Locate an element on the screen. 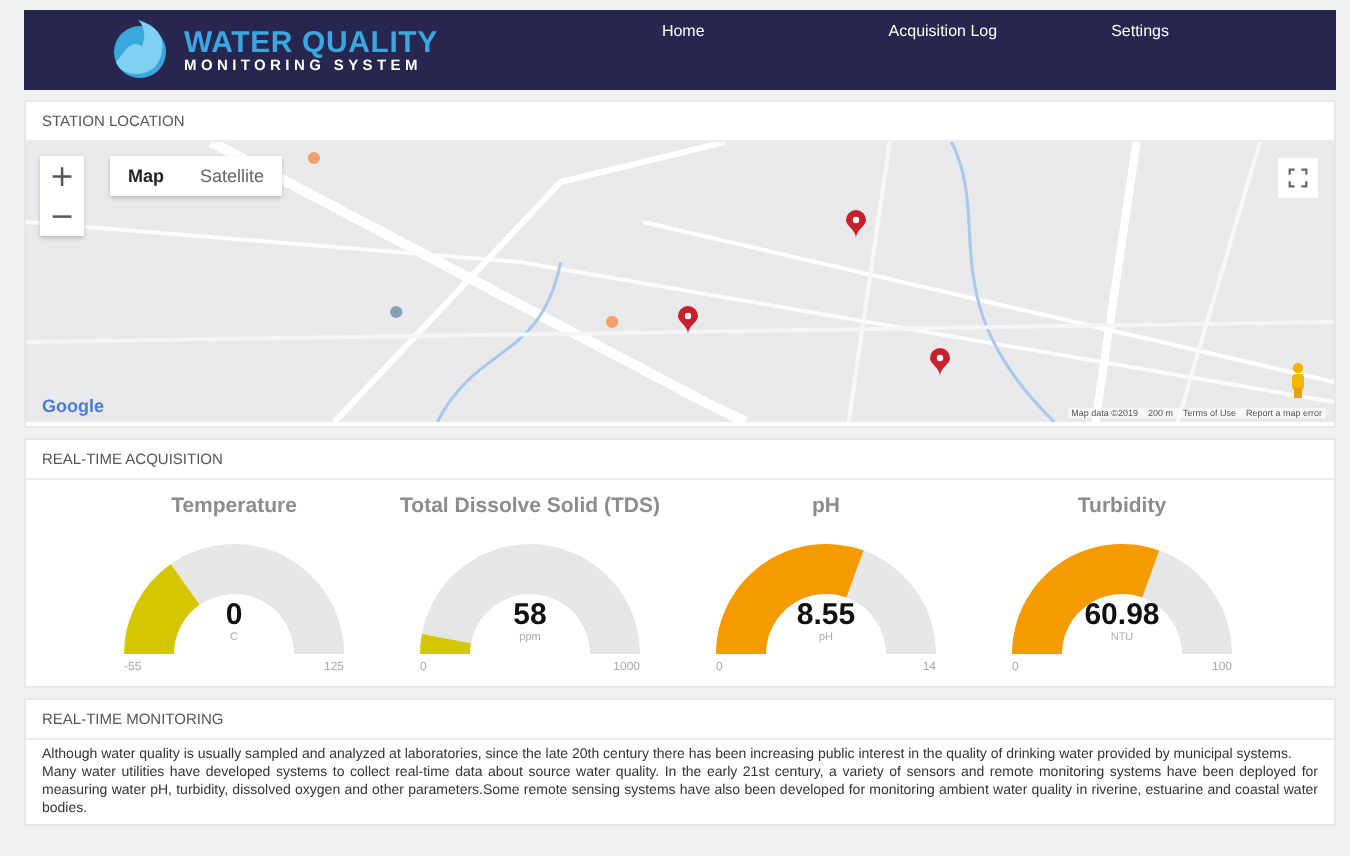  nav-link: Settings is located at coordinates (1140, 30).